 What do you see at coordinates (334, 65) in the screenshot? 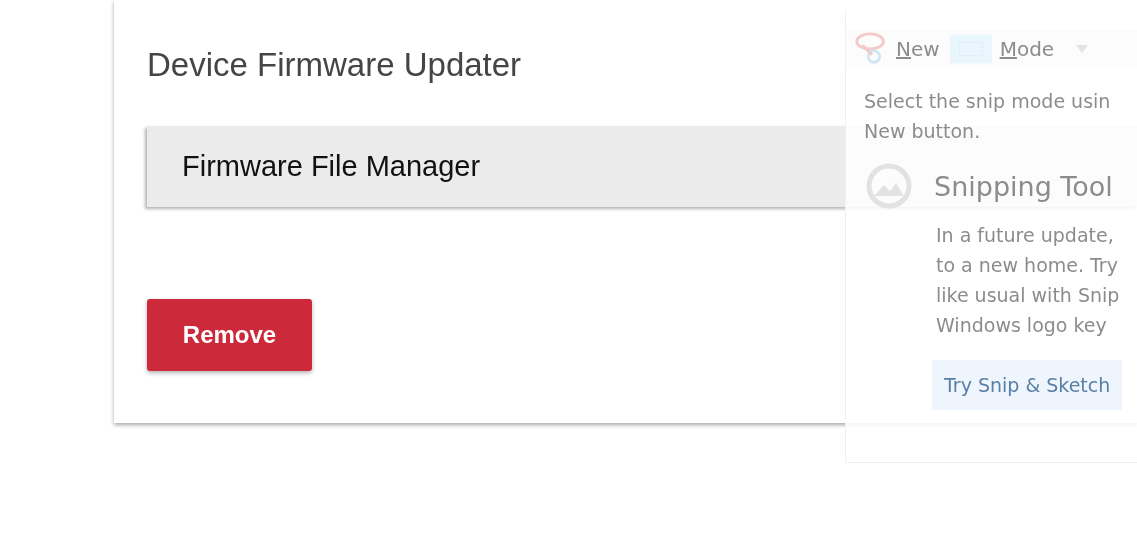
I see `page-title: Device Firmware Updater` at bounding box center [334, 65].